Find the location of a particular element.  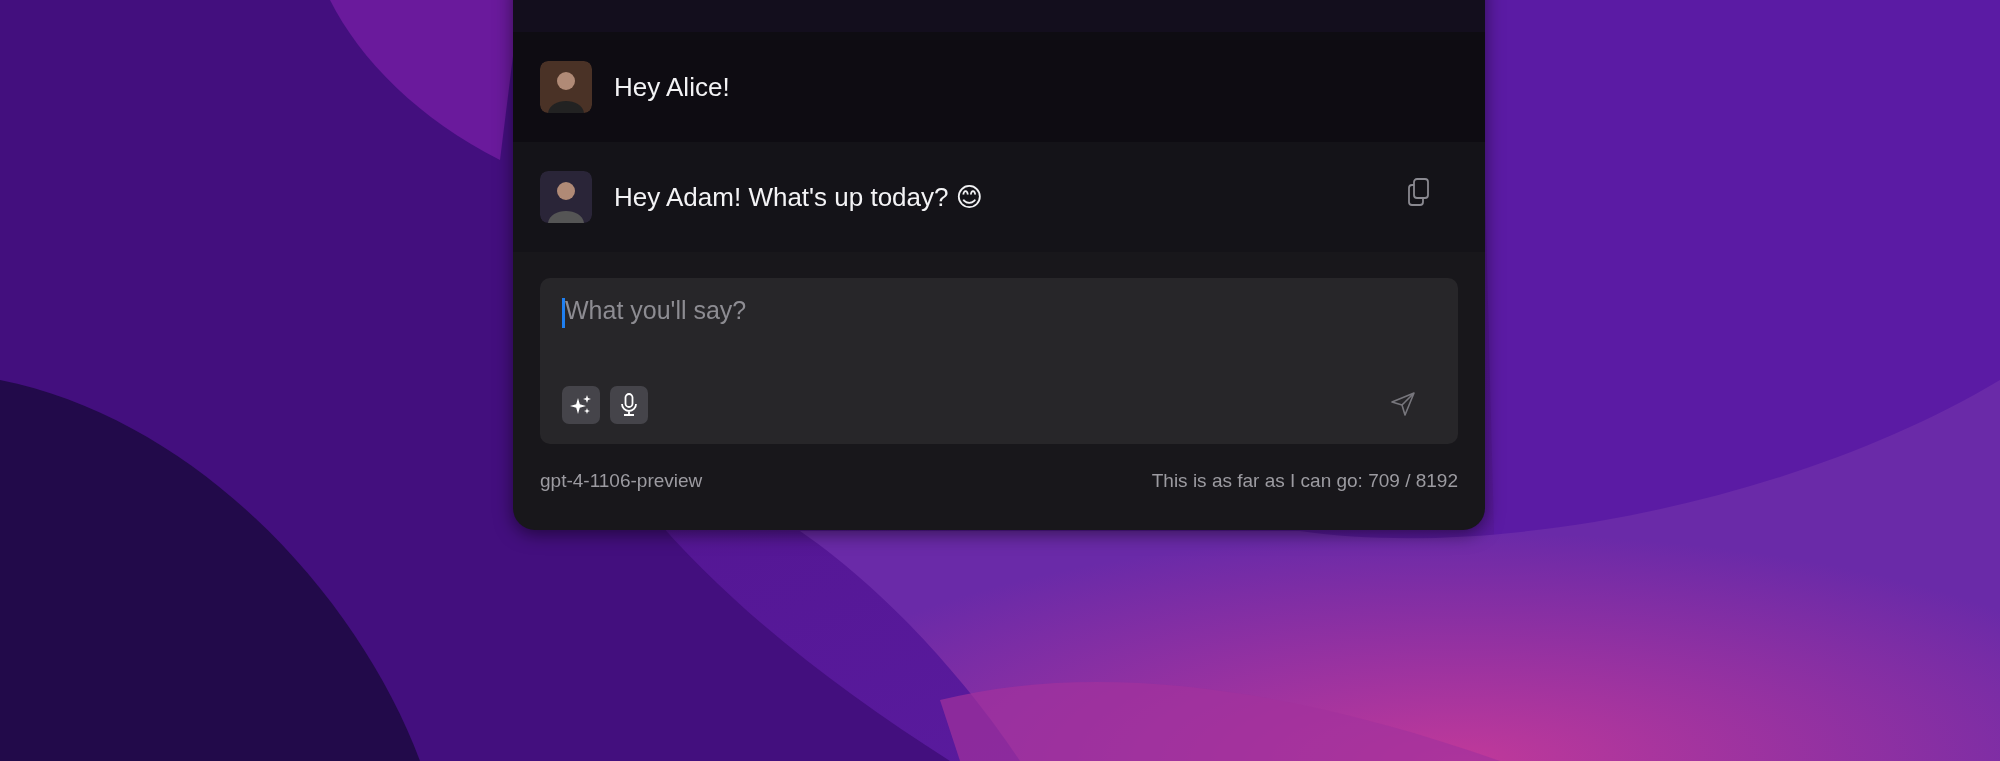

microphone-button is located at coordinates (629, 405).